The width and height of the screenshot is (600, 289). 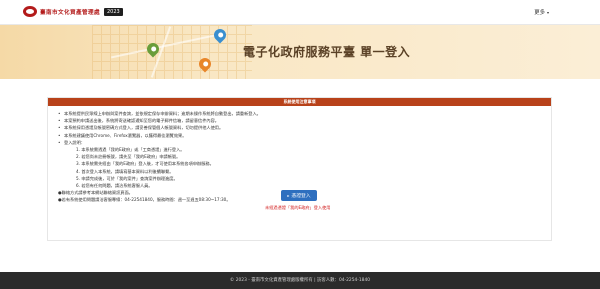 What do you see at coordinates (127, 178) in the screenshot?
I see `login-step: 5. 申請完成後，可於「我的案件」查詢案件辦理進度。` at bounding box center [127, 178].